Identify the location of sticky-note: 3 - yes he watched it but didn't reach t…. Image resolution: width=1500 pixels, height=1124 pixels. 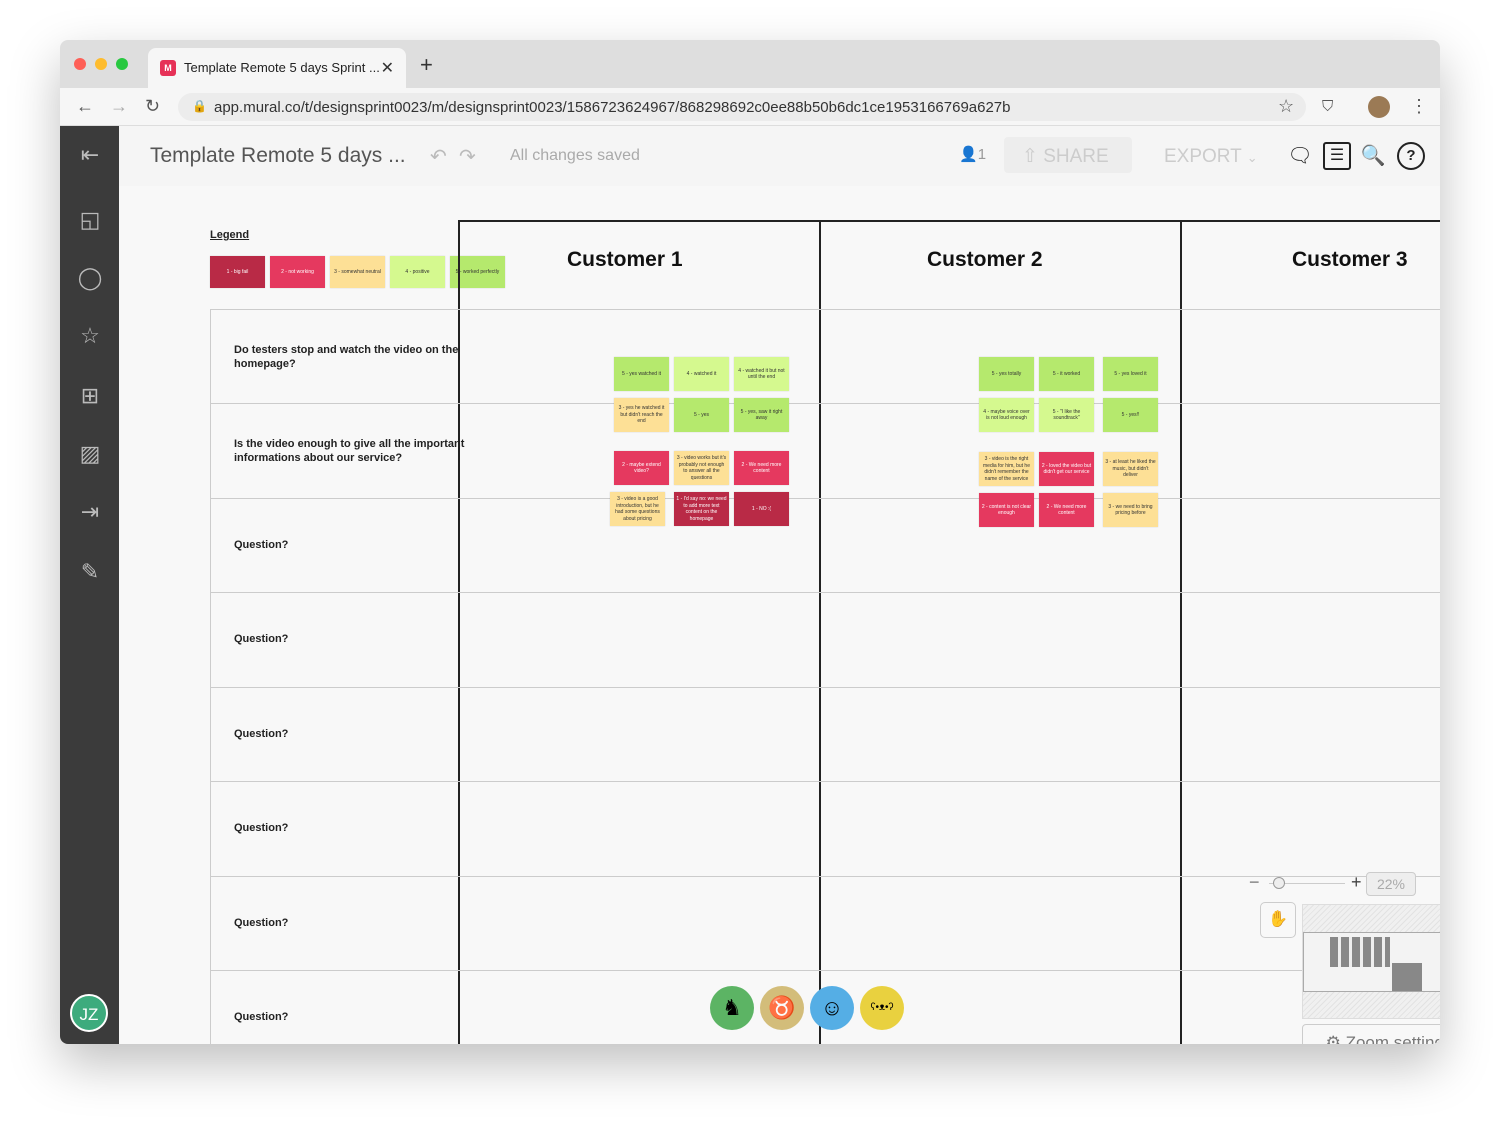
(641, 415).